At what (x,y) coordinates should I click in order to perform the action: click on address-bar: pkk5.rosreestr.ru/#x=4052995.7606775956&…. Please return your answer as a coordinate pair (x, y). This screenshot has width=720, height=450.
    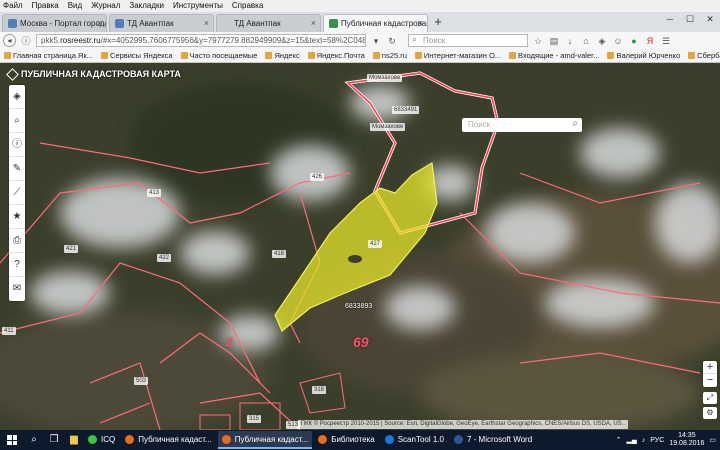
    Looking at the image, I should click on (201, 40).